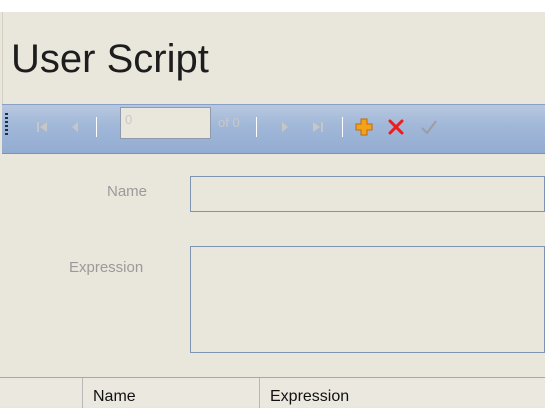 This screenshot has height=408, width=545. I want to click on add-new-icon, so click(364, 127).